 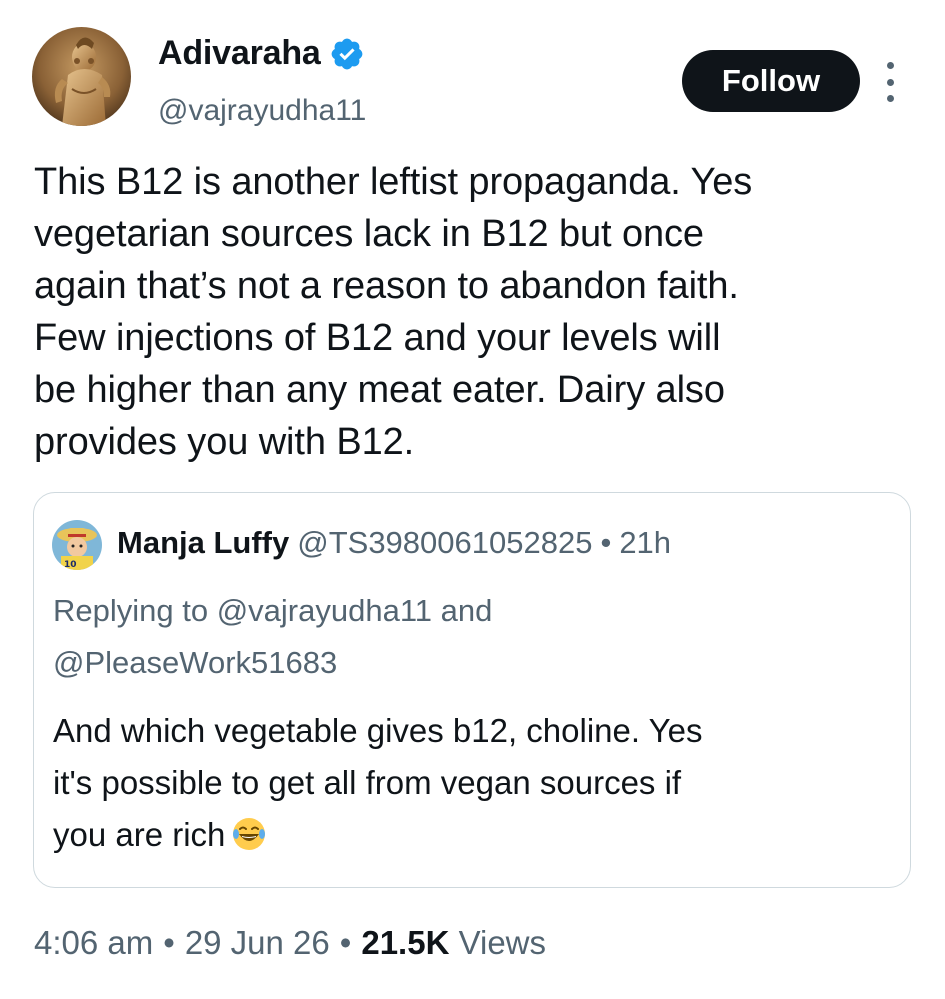 I want to click on quoted-author-handle: @TS3980061052825, so click(x=444, y=543).